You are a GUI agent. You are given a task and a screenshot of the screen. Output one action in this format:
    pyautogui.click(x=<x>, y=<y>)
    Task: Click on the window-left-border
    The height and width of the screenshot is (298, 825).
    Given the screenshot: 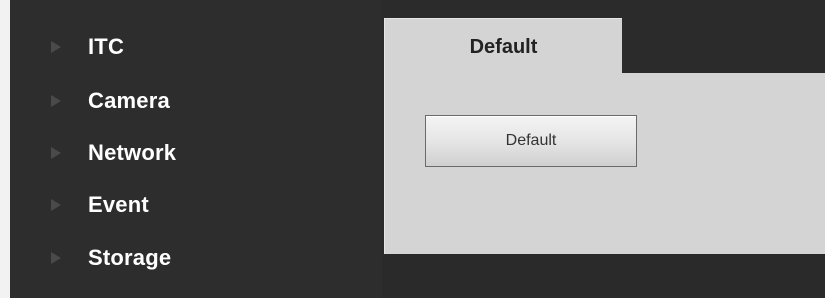 What is the action you would take?
    pyautogui.click(x=5, y=149)
    